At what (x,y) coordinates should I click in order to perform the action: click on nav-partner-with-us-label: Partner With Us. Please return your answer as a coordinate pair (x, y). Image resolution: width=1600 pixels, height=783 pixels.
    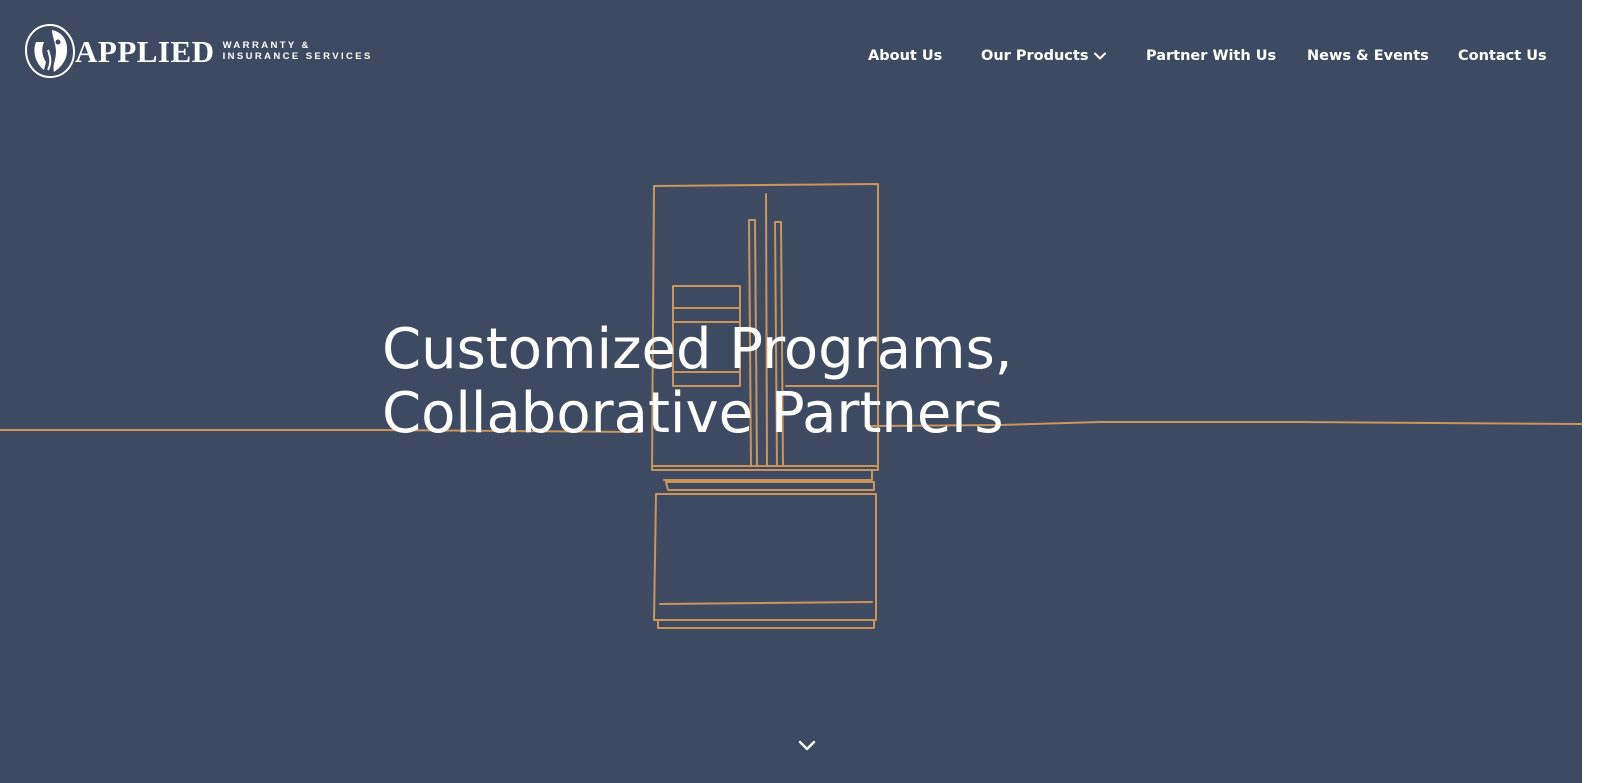
    Looking at the image, I should click on (1211, 56).